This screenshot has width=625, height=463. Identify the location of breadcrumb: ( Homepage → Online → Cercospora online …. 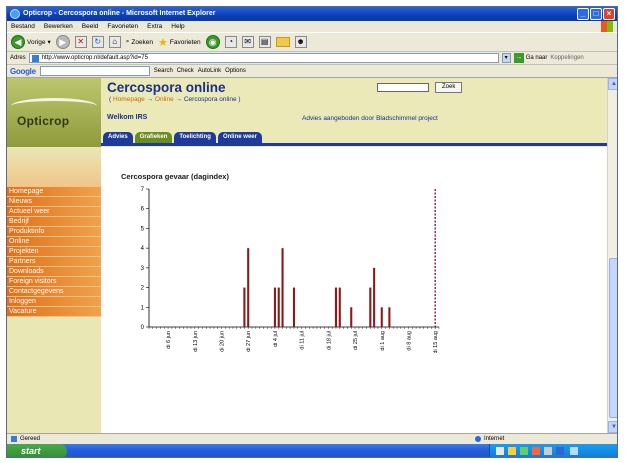
(175, 99).